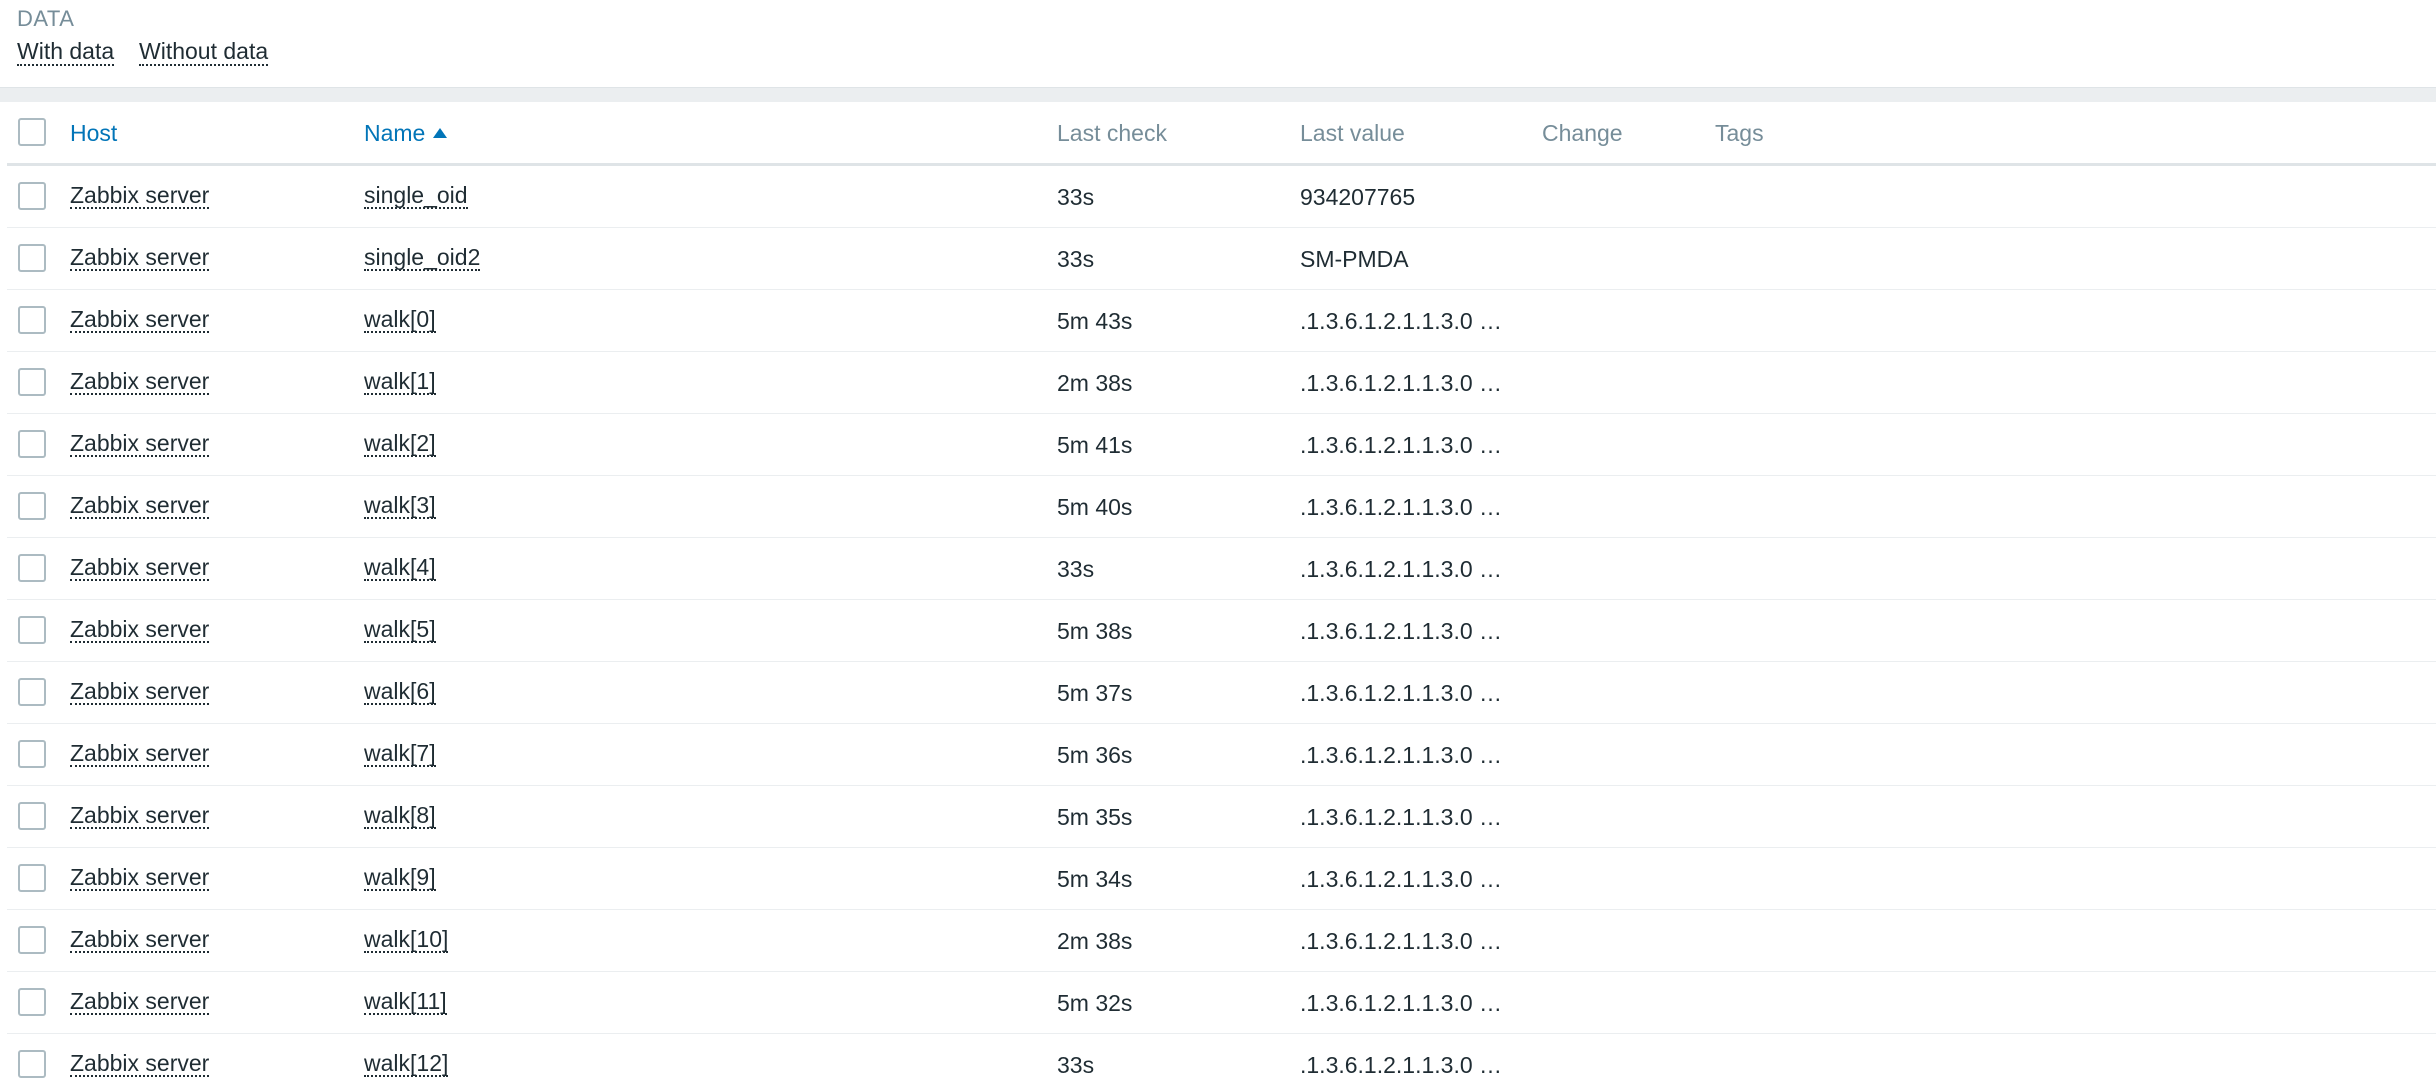  What do you see at coordinates (1352, 133) in the screenshot?
I see `last-value-column-header: Last value` at bounding box center [1352, 133].